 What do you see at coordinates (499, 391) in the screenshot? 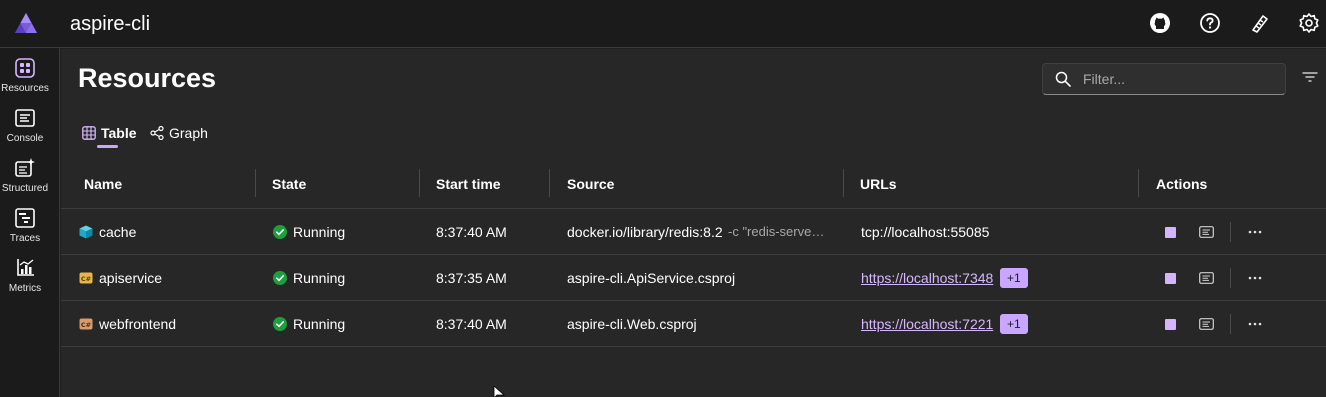
I see `mouse-cursor-icon` at bounding box center [499, 391].